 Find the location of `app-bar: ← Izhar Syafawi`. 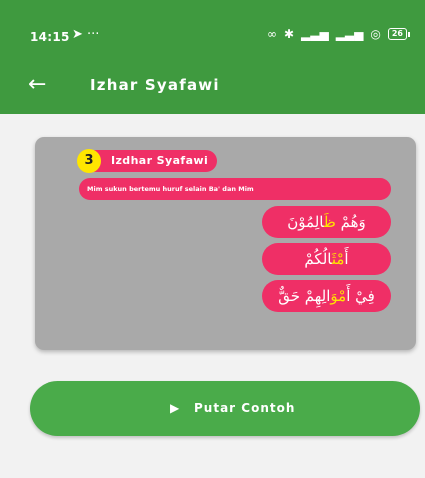

app-bar: ← Izhar Syafawi is located at coordinates (212, 88).